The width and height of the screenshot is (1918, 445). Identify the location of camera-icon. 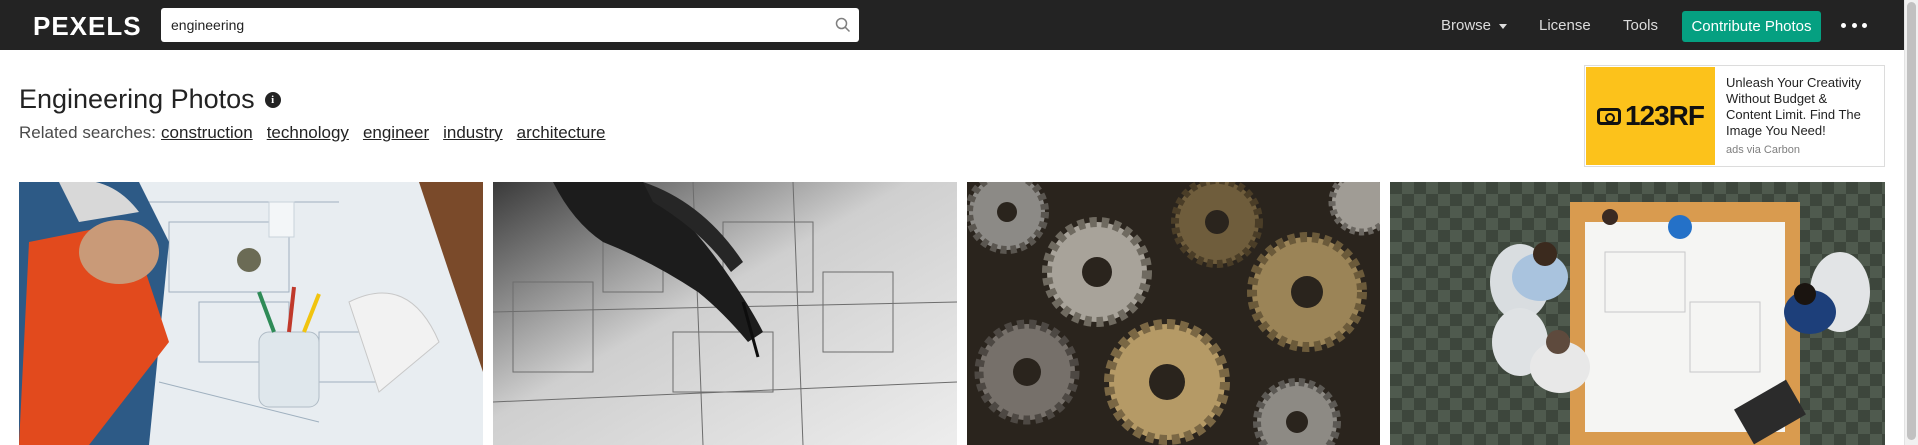
(1608, 116).